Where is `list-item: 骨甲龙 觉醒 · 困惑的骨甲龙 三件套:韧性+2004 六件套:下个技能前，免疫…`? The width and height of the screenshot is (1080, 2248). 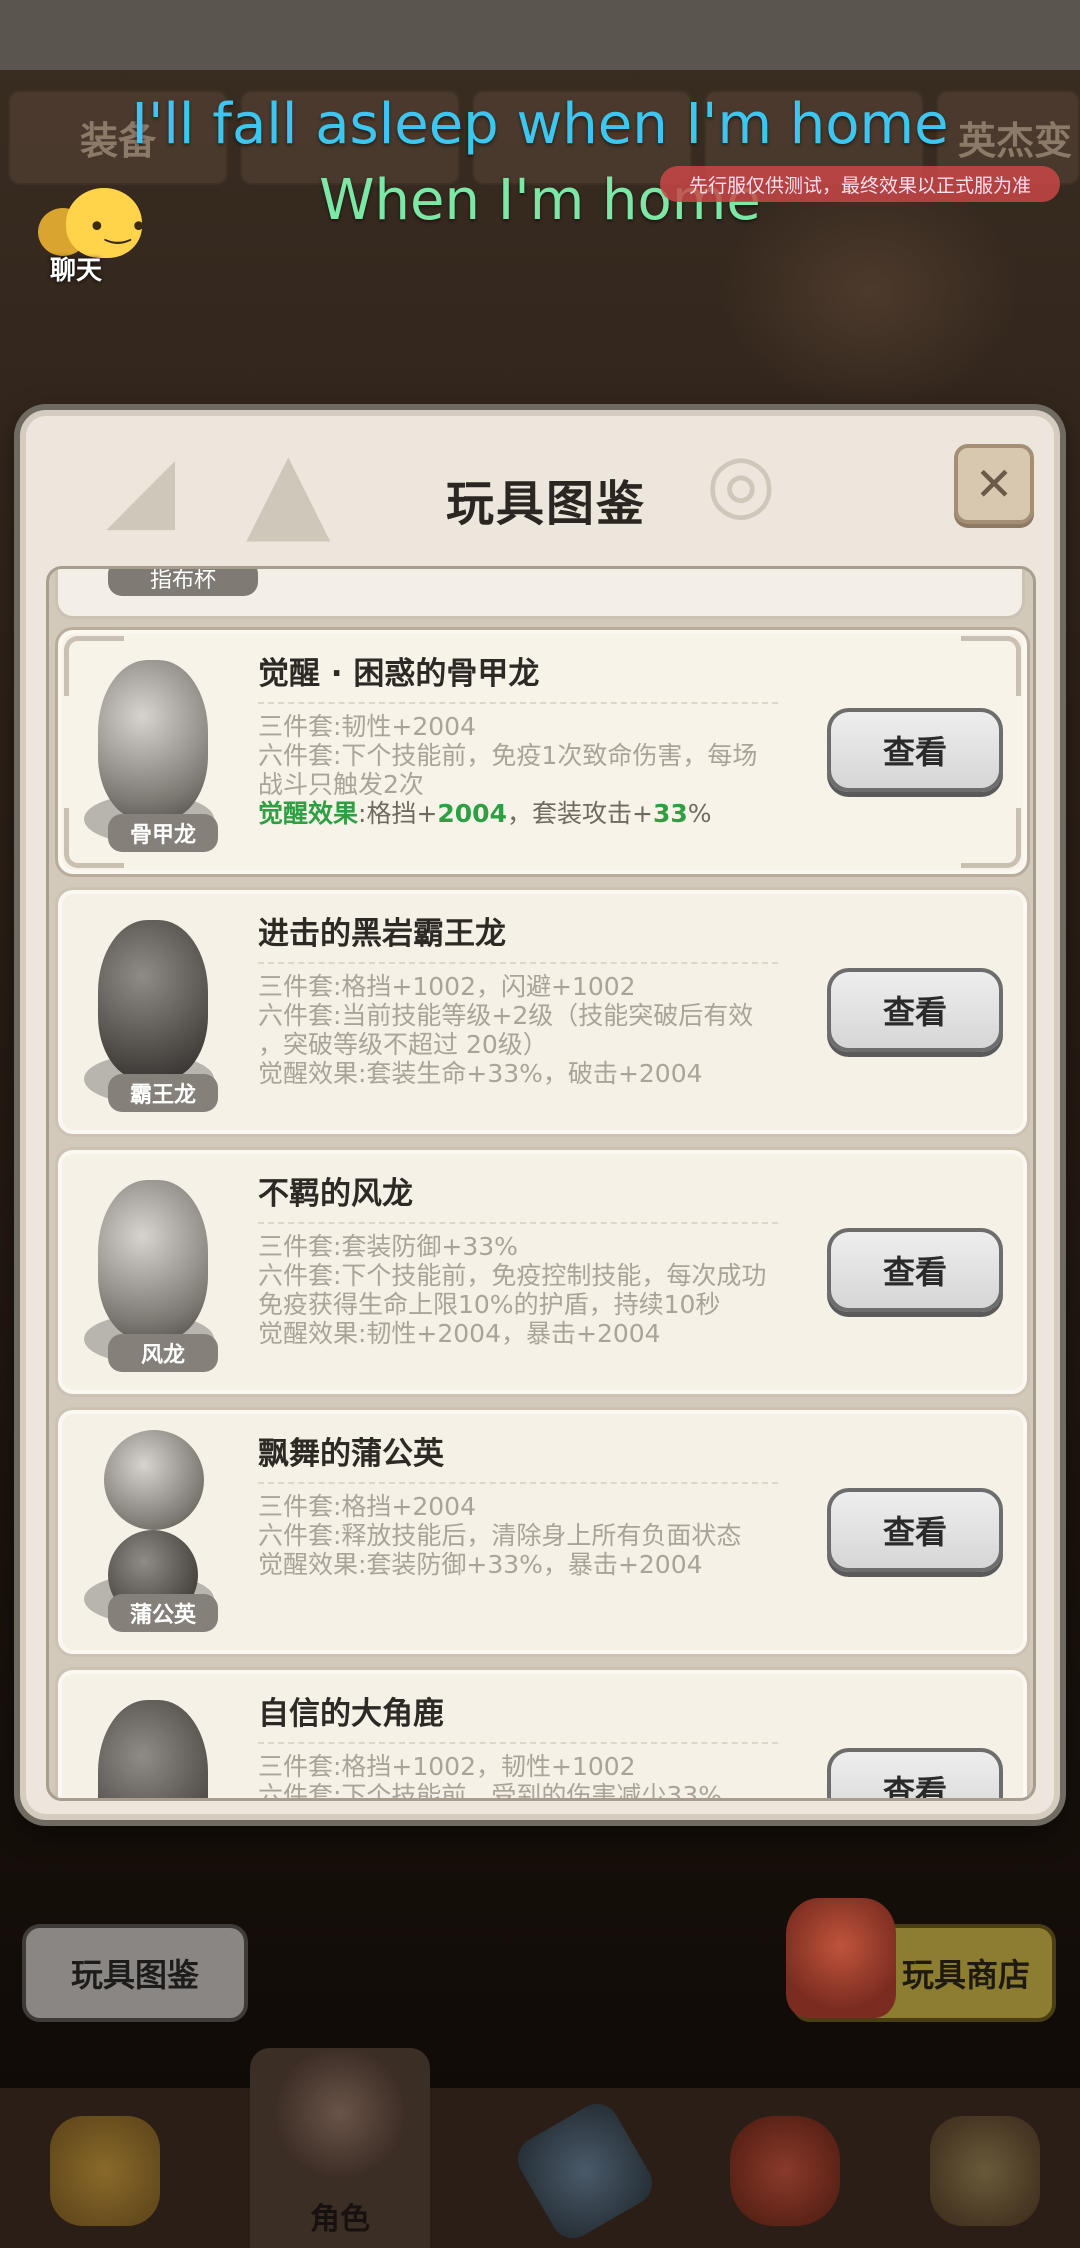
list-item: 骨甲龙 觉醒 · 困惑的骨甲龙 三件套:韧性+2004 六件套:下个技能前，免疫… is located at coordinates (542, 752).